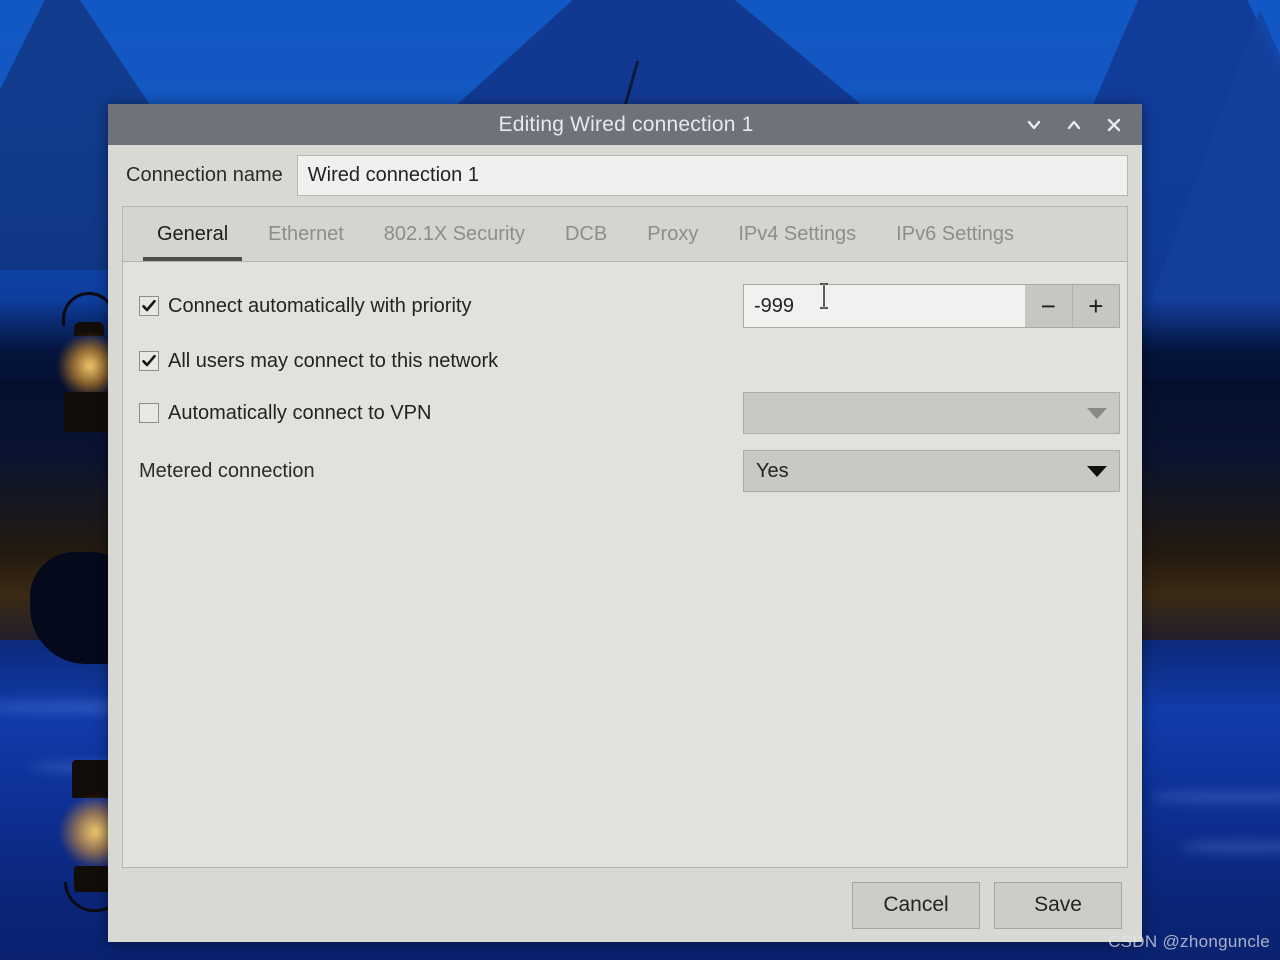 The image size is (1280, 960). I want to click on save-button: Save, so click(1058, 905).